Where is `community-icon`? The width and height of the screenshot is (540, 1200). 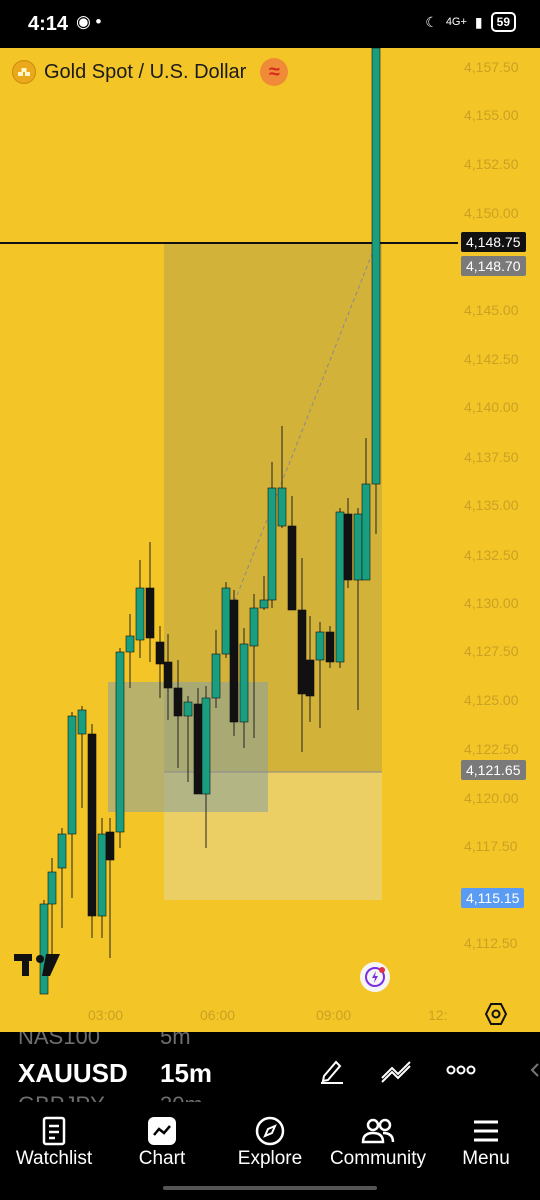
community-icon is located at coordinates (378, 1131).